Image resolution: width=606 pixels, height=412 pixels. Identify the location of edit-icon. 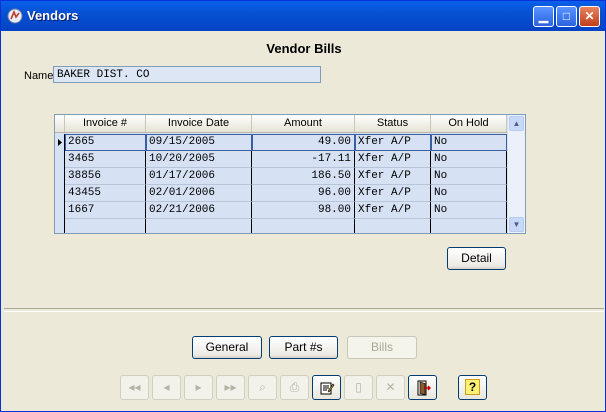
(327, 388).